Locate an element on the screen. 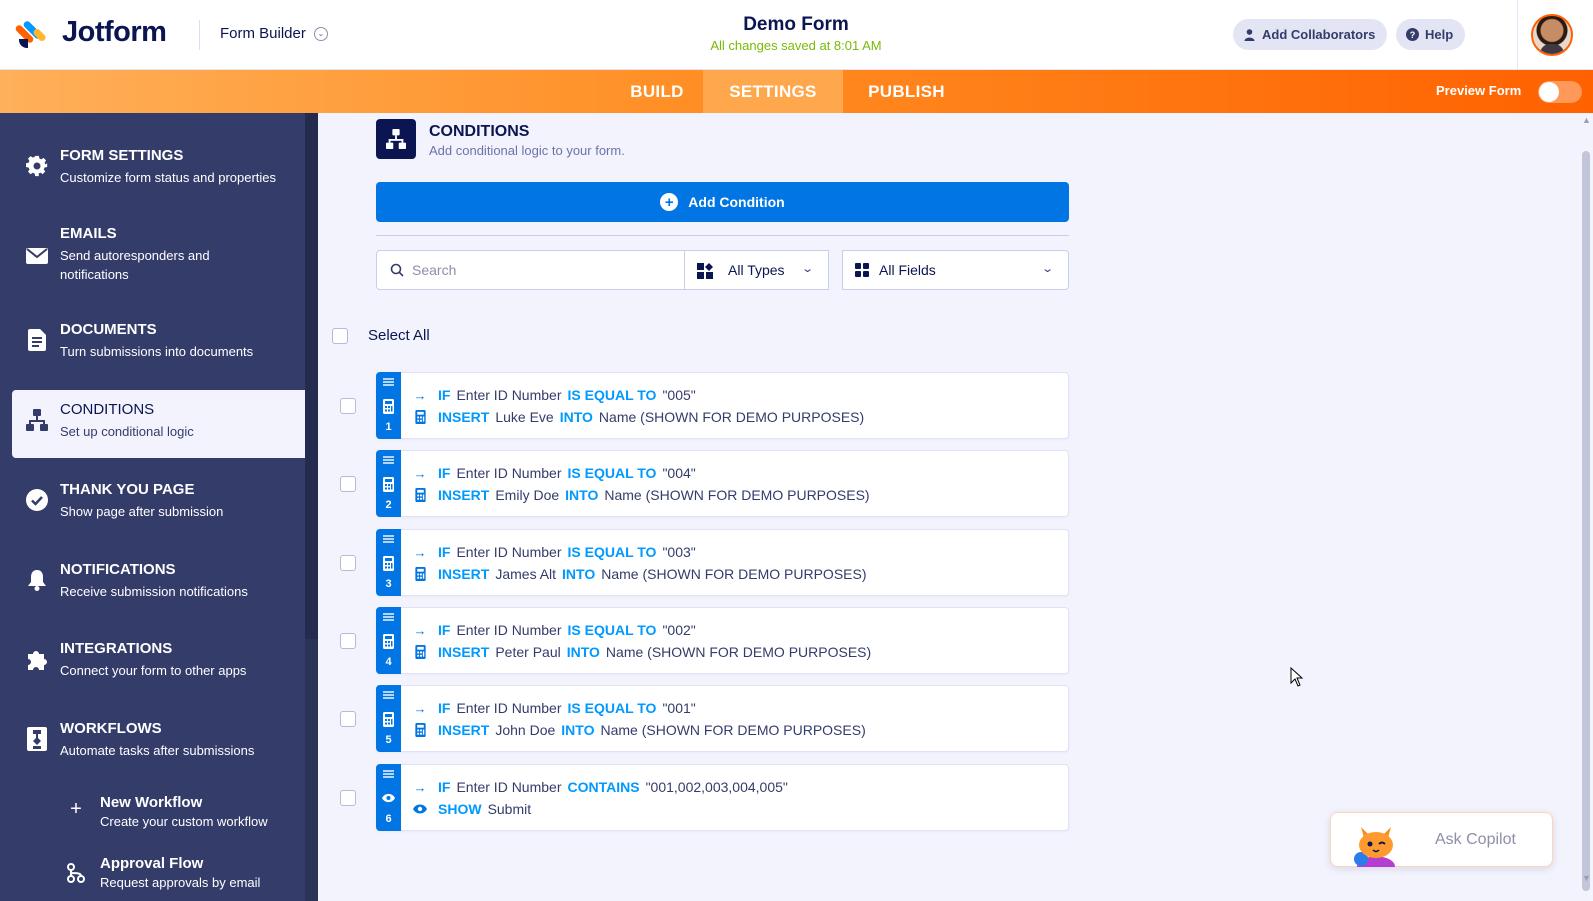  search-input is located at coordinates (542, 270).